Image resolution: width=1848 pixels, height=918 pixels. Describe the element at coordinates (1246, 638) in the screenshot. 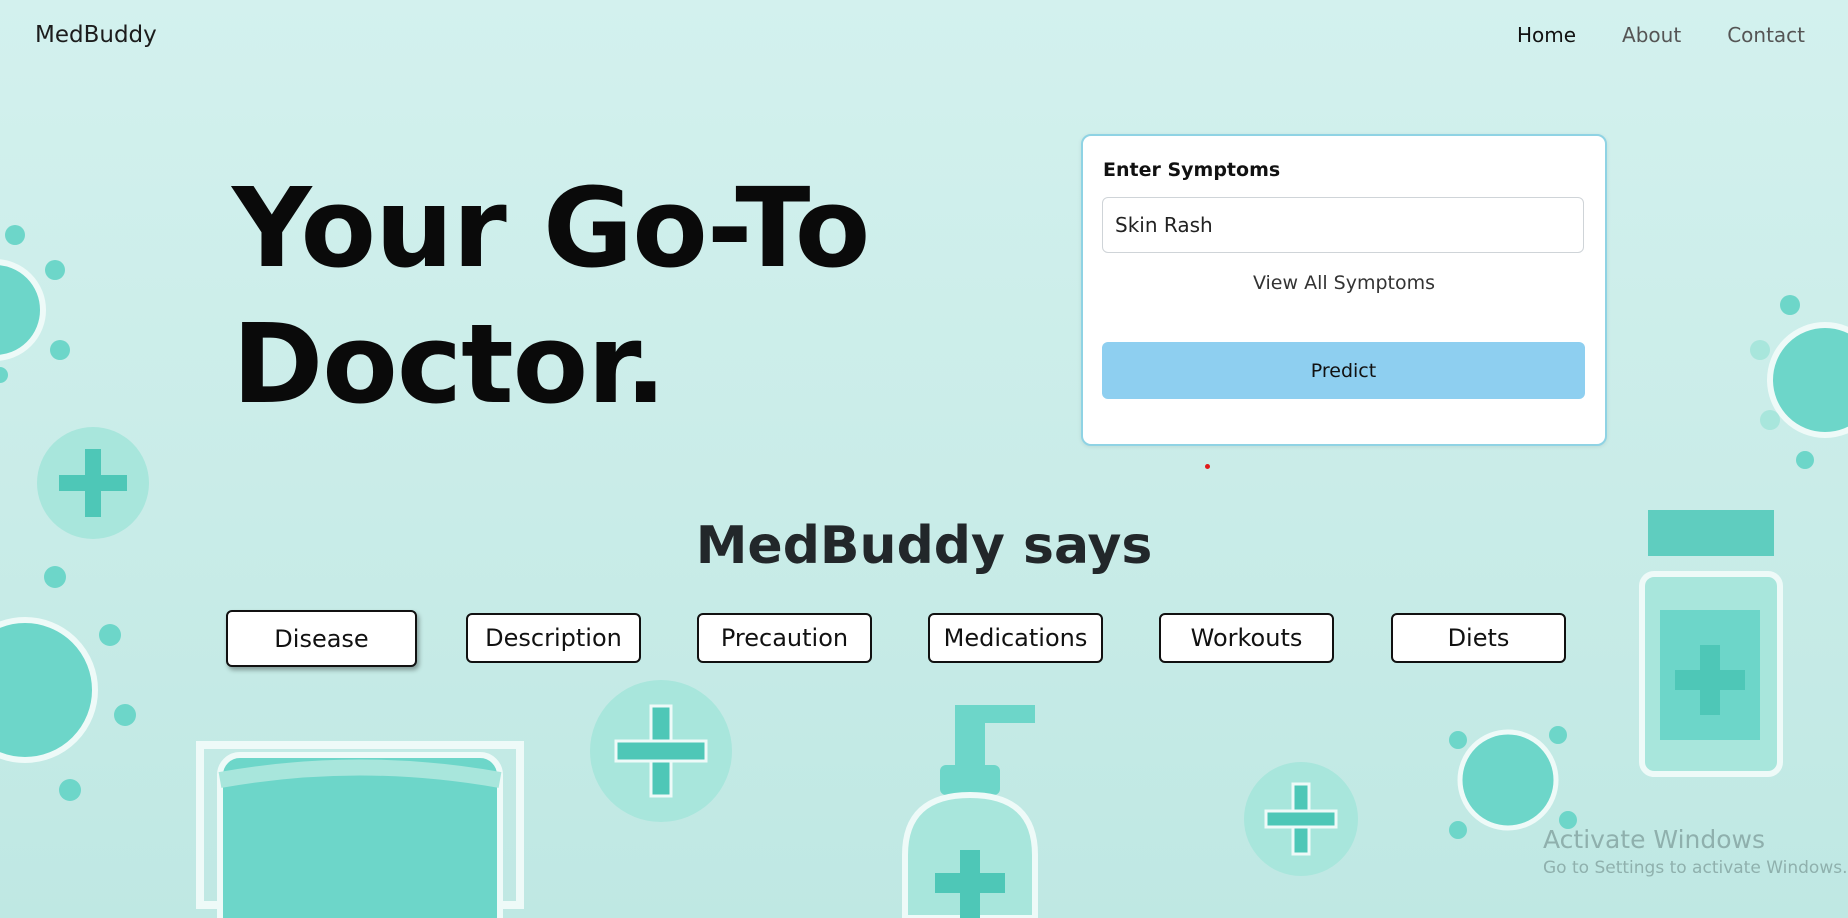

I see `tab-workouts: Workouts` at that location.